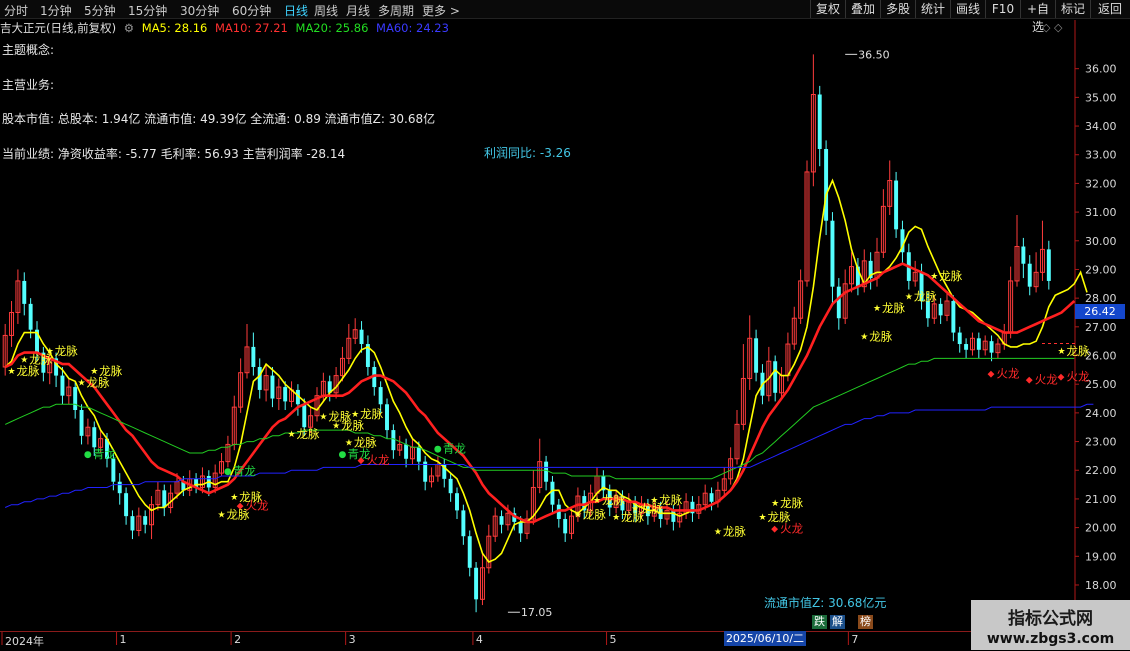 This screenshot has height=651, width=1130. Describe the element at coordinates (174, 28) in the screenshot. I see `ma5-label: MA5: 28.16` at that location.